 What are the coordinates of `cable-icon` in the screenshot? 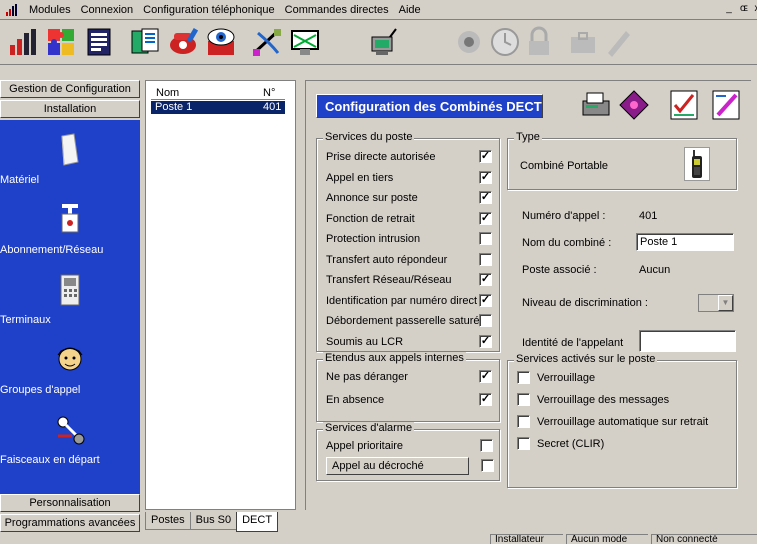 It's located at (267, 42).